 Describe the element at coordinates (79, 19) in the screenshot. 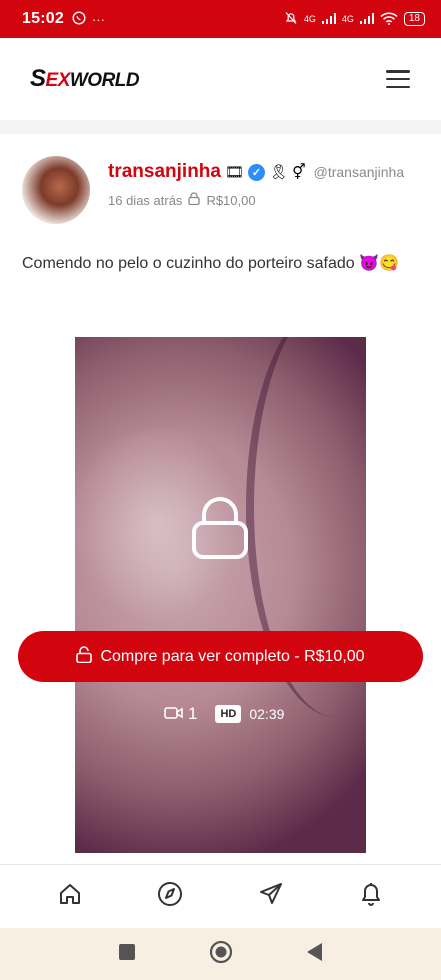

I see `whatsapp-icon` at that location.